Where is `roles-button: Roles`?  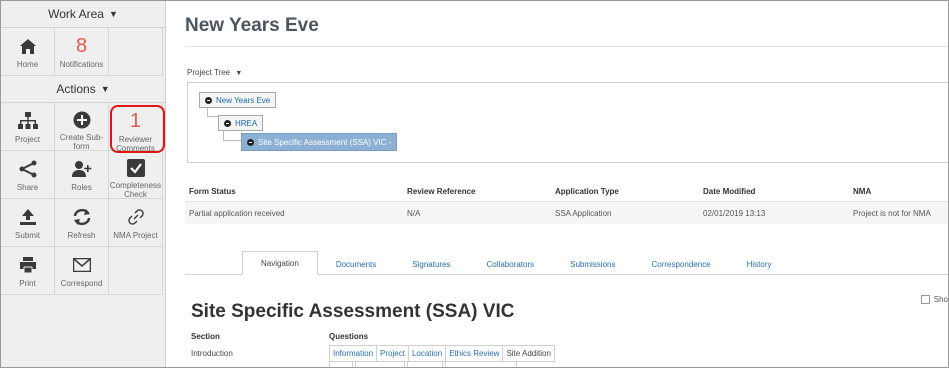 roles-button: Roles is located at coordinates (82, 175).